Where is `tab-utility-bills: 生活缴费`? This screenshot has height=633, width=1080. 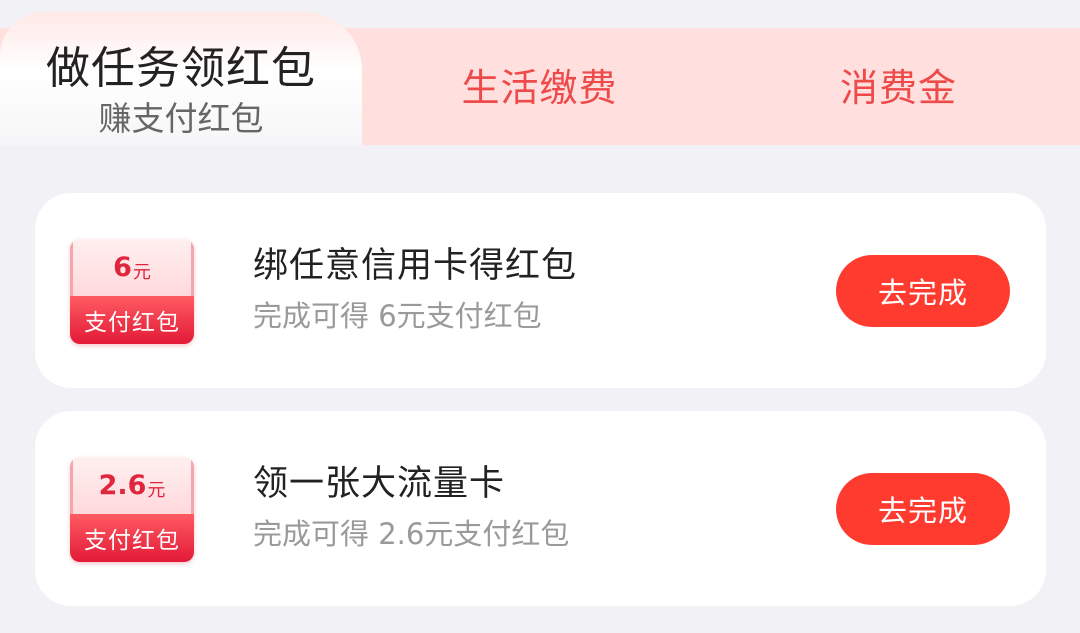
tab-utility-bills: 生活缴费 is located at coordinates (539, 86).